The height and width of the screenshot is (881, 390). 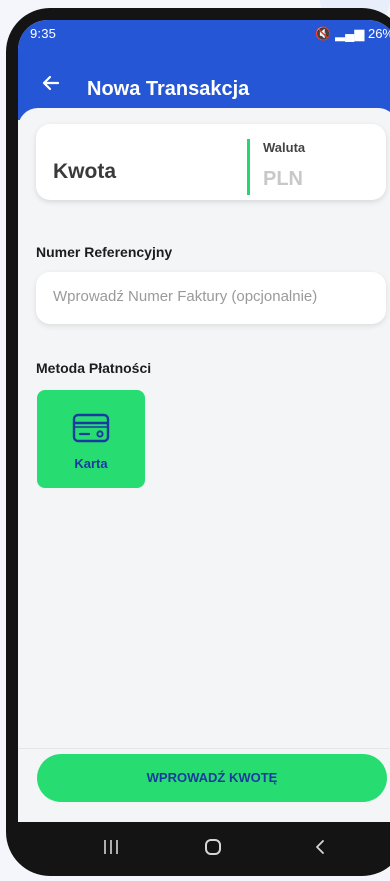 What do you see at coordinates (168, 89) in the screenshot?
I see `page-title: Nowa Transakcja` at bounding box center [168, 89].